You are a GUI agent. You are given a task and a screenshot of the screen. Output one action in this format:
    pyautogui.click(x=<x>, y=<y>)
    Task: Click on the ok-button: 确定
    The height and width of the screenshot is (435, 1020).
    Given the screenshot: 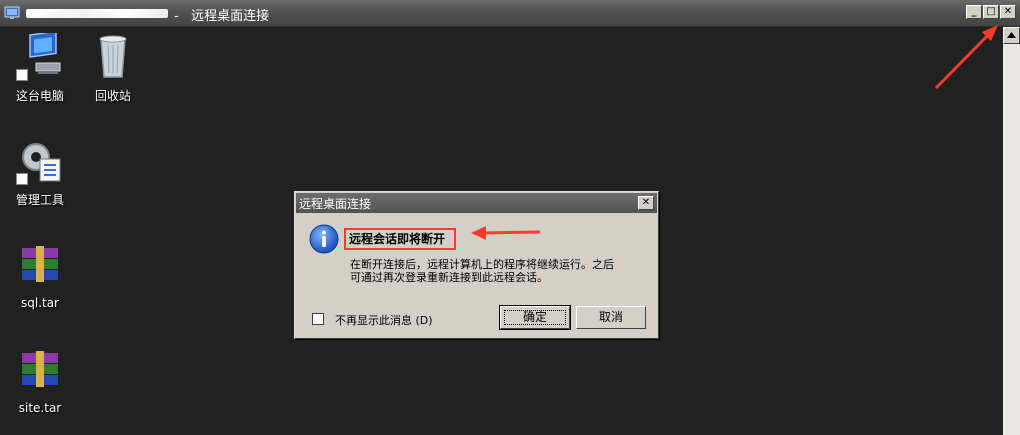 What is the action you would take?
    pyautogui.click(x=535, y=317)
    